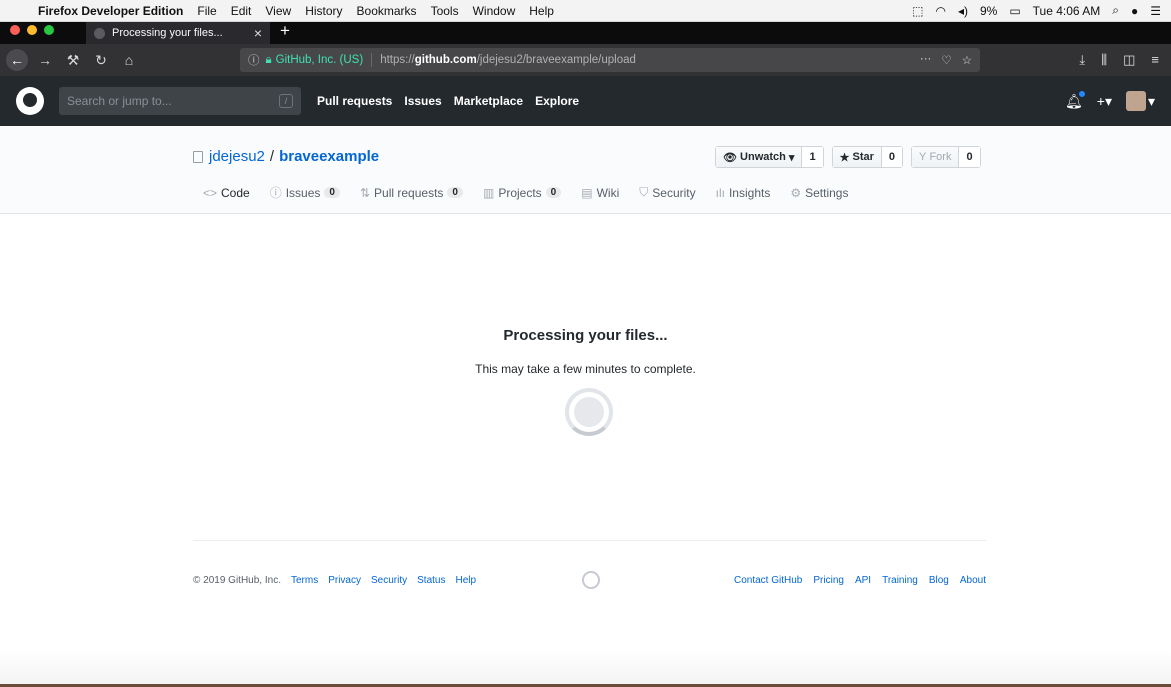 The width and height of the screenshot is (1171, 687). Describe the element at coordinates (863, 580) in the screenshot. I see `footer-link-api: API` at that location.